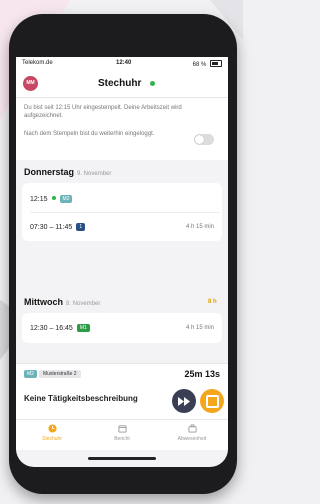 This screenshot has width=320, height=504. I want to click on fast-forward-icon, so click(184, 401).